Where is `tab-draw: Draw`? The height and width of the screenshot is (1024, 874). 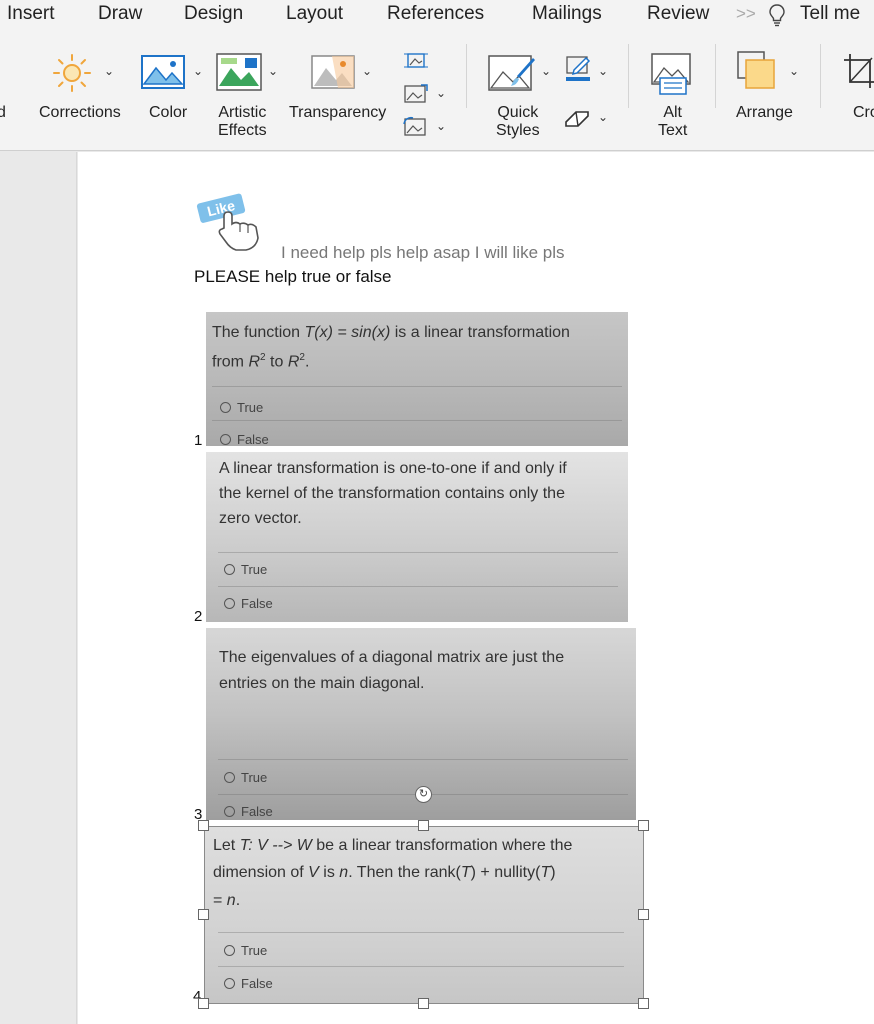 tab-draw: Draw is located at coordinates (120, 14).